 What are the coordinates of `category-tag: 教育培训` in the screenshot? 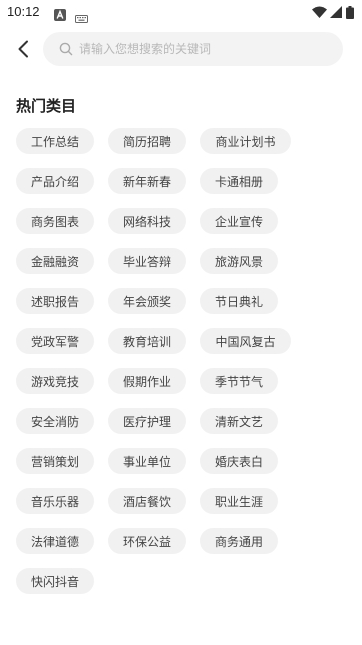 It's located at (147, 341).